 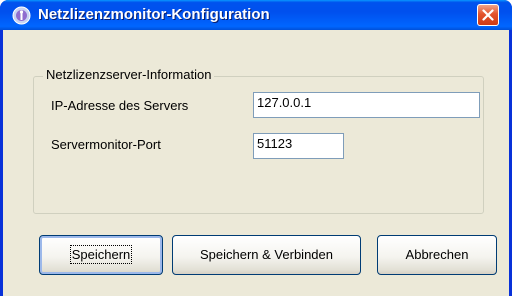 I want to click on ip-address-input: 127.0.0.1, so click(x=366, y=105).